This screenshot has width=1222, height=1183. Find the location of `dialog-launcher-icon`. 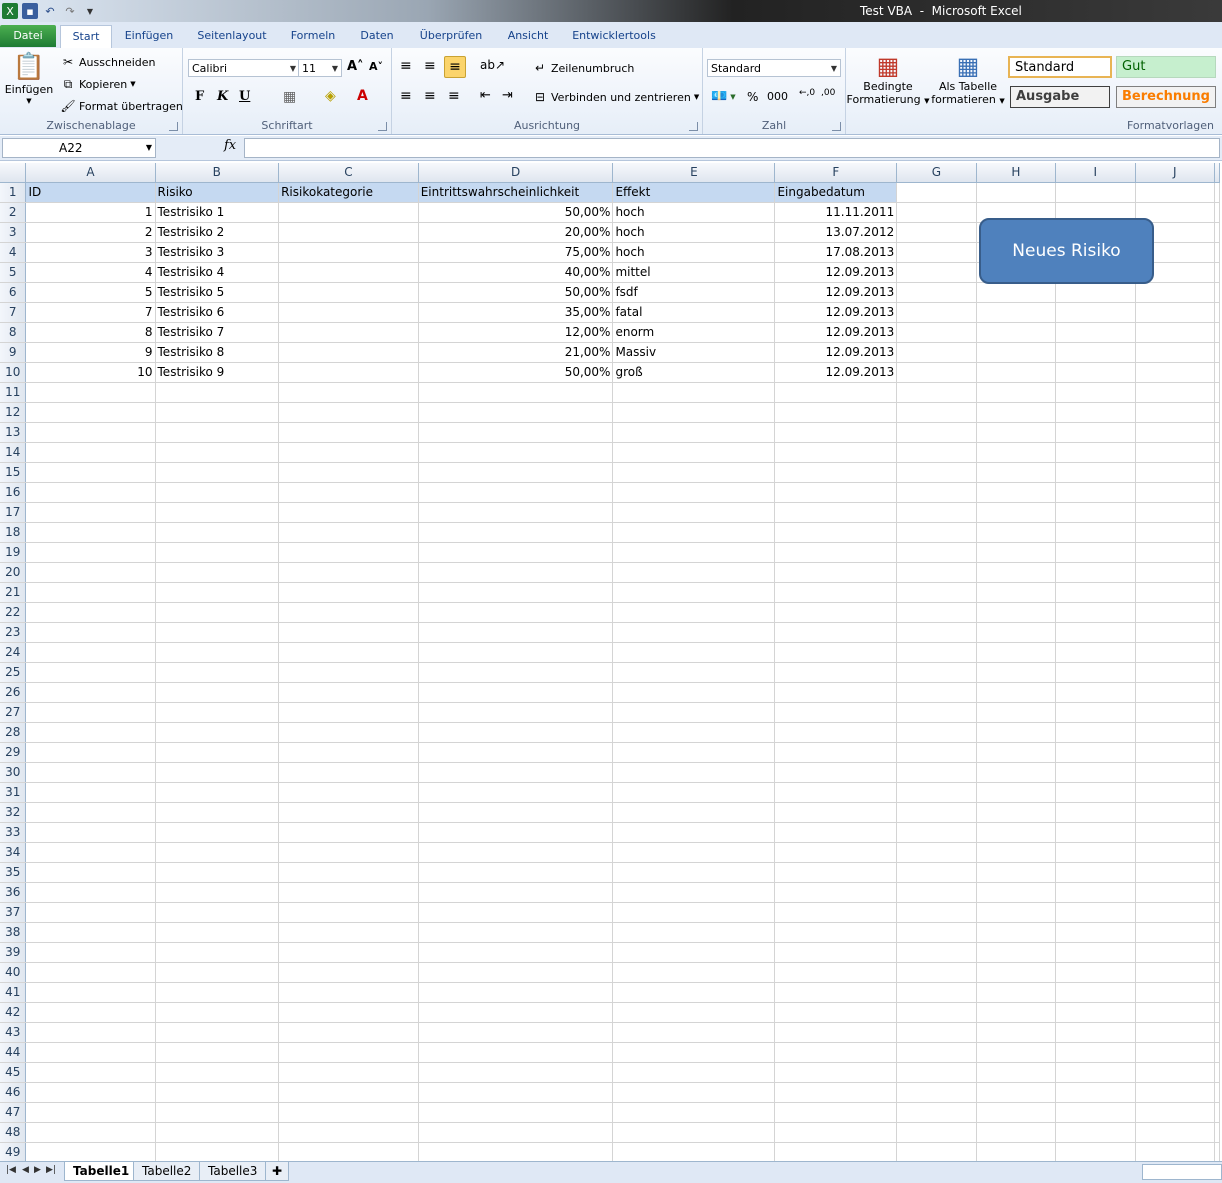

dialog-launcher-icon is located at coordinates (836, 126).